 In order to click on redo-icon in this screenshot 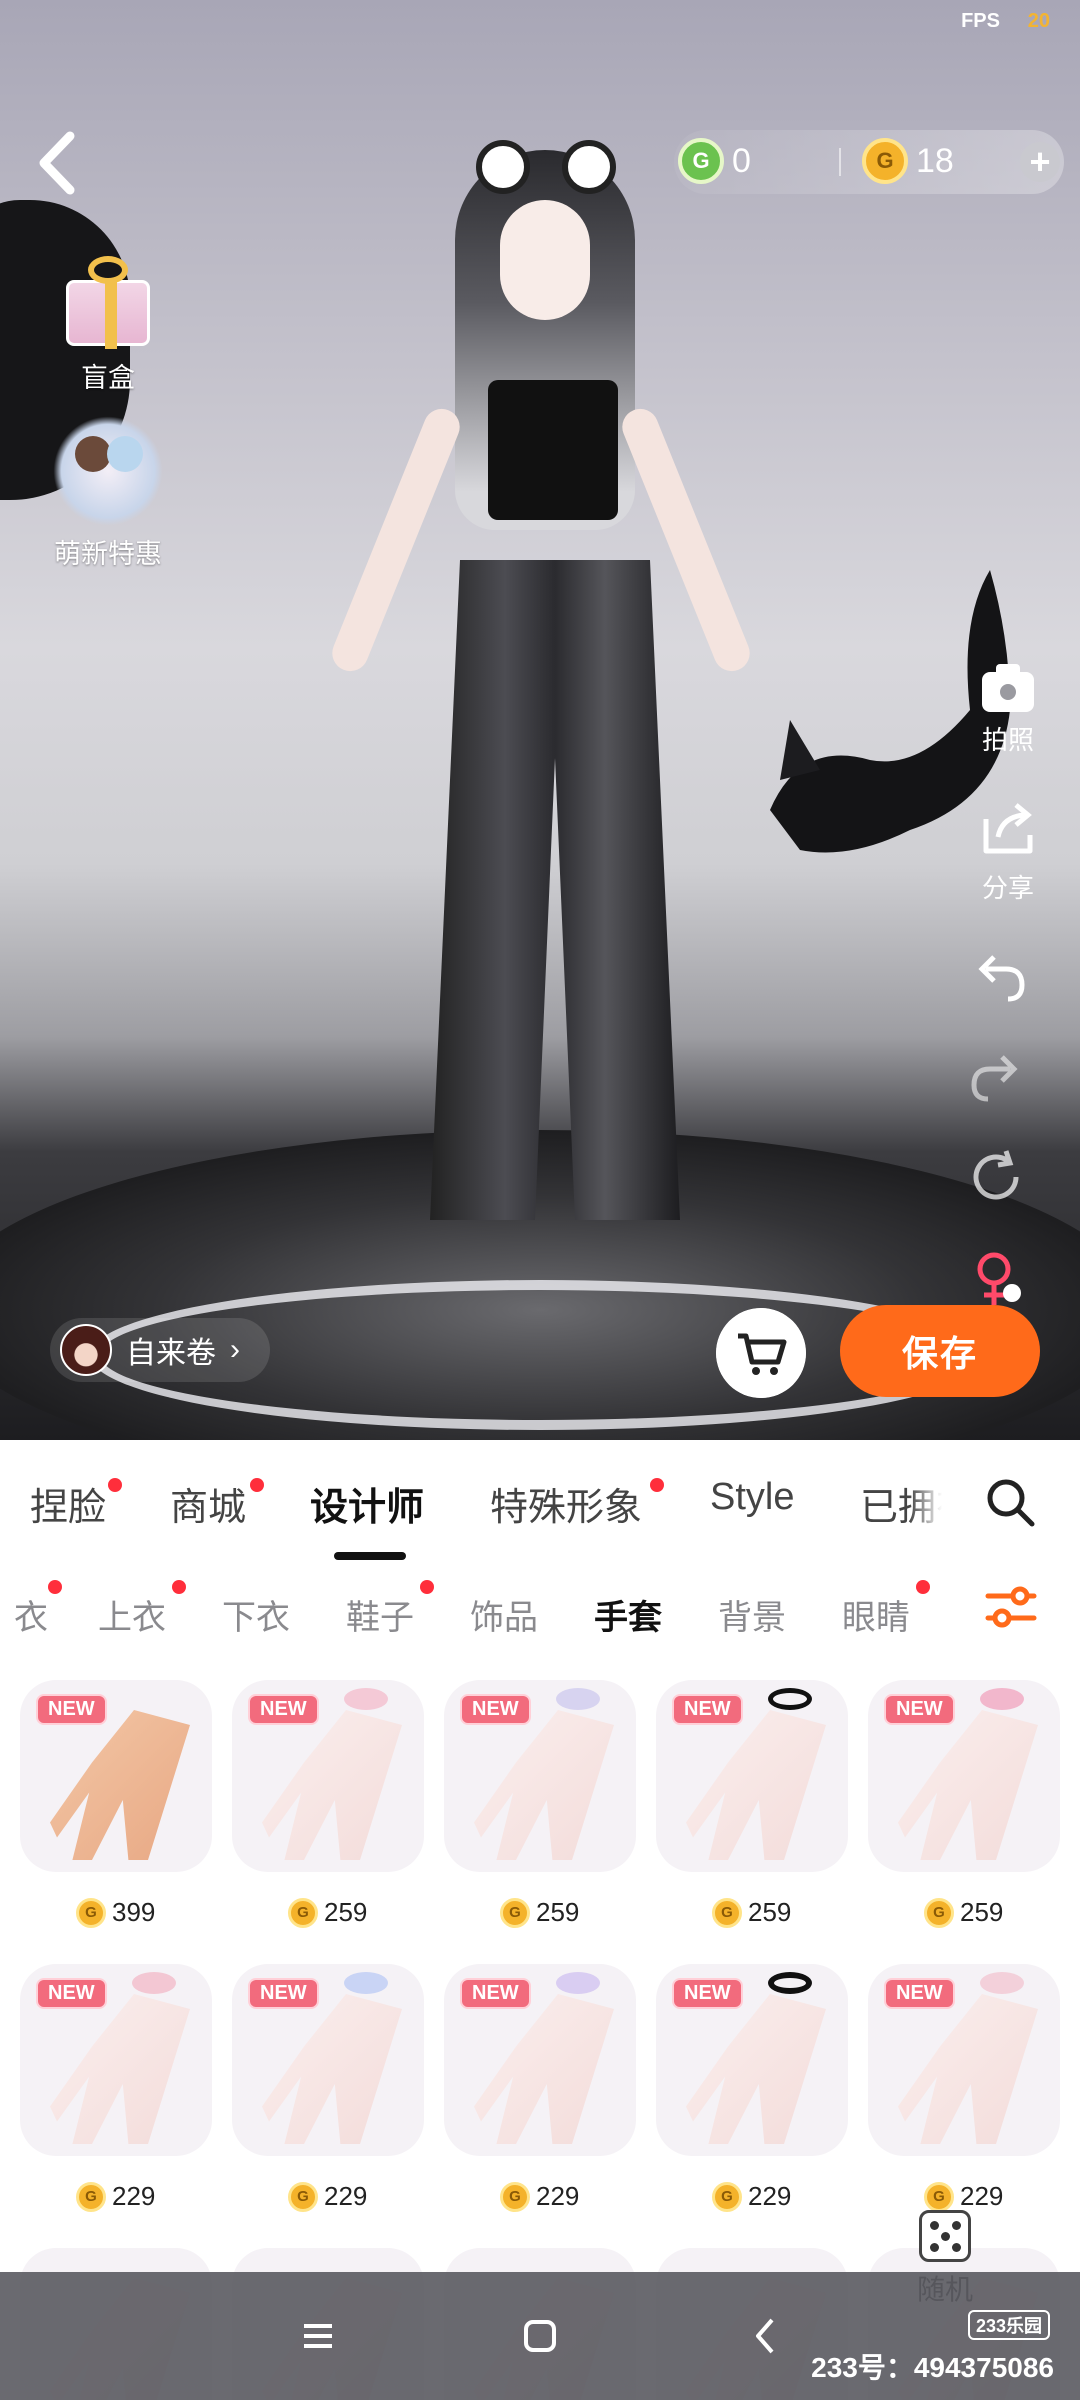, I will do `click(998, 1077)`.